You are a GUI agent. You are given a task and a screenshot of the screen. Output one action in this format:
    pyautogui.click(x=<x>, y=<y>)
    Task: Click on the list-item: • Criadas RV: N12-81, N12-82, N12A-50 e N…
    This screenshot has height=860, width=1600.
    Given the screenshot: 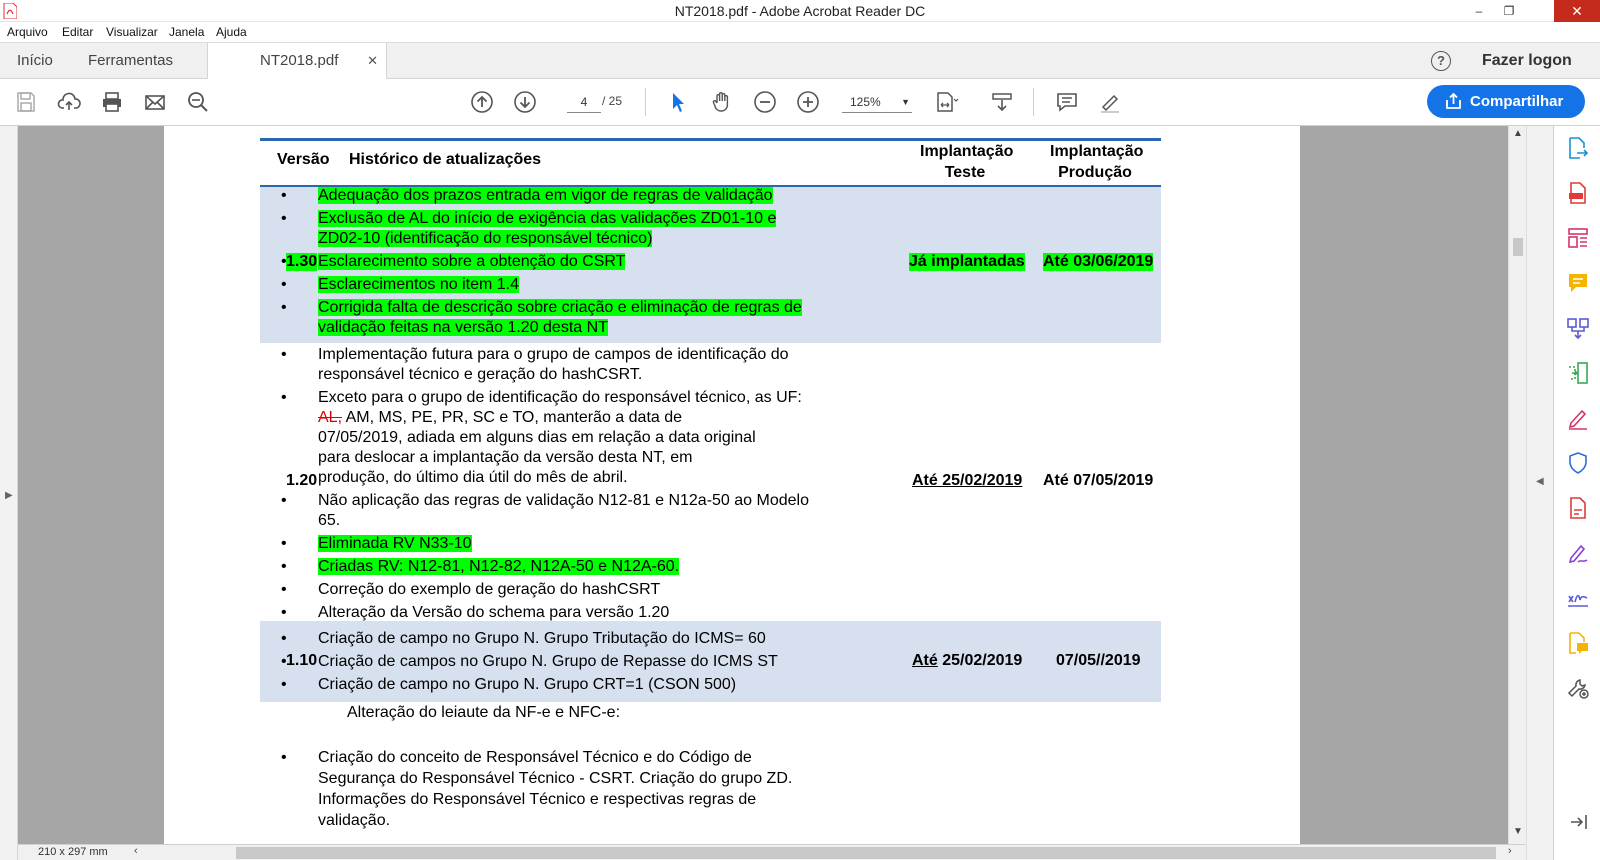 What is the action you would take?
    pyautogui.click(x=480, y=566)
    